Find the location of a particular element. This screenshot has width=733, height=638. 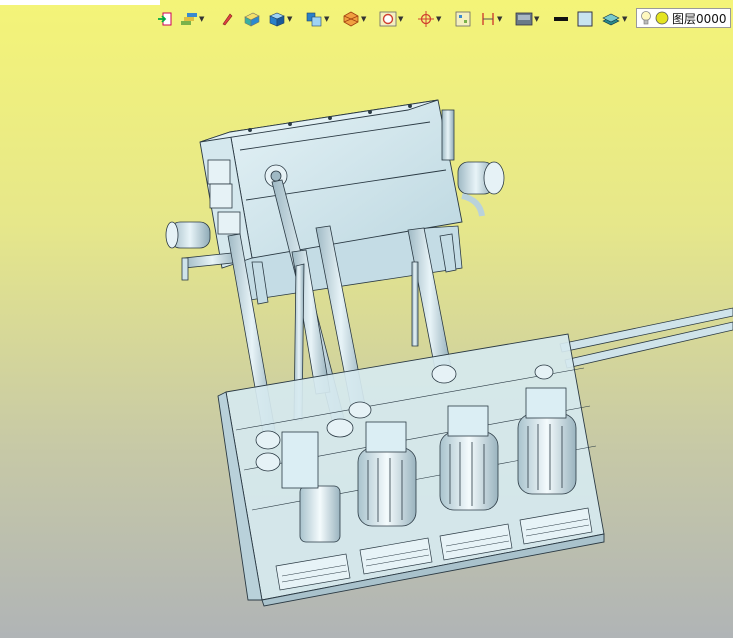

pen-icon is located at coordinates (227, 19).